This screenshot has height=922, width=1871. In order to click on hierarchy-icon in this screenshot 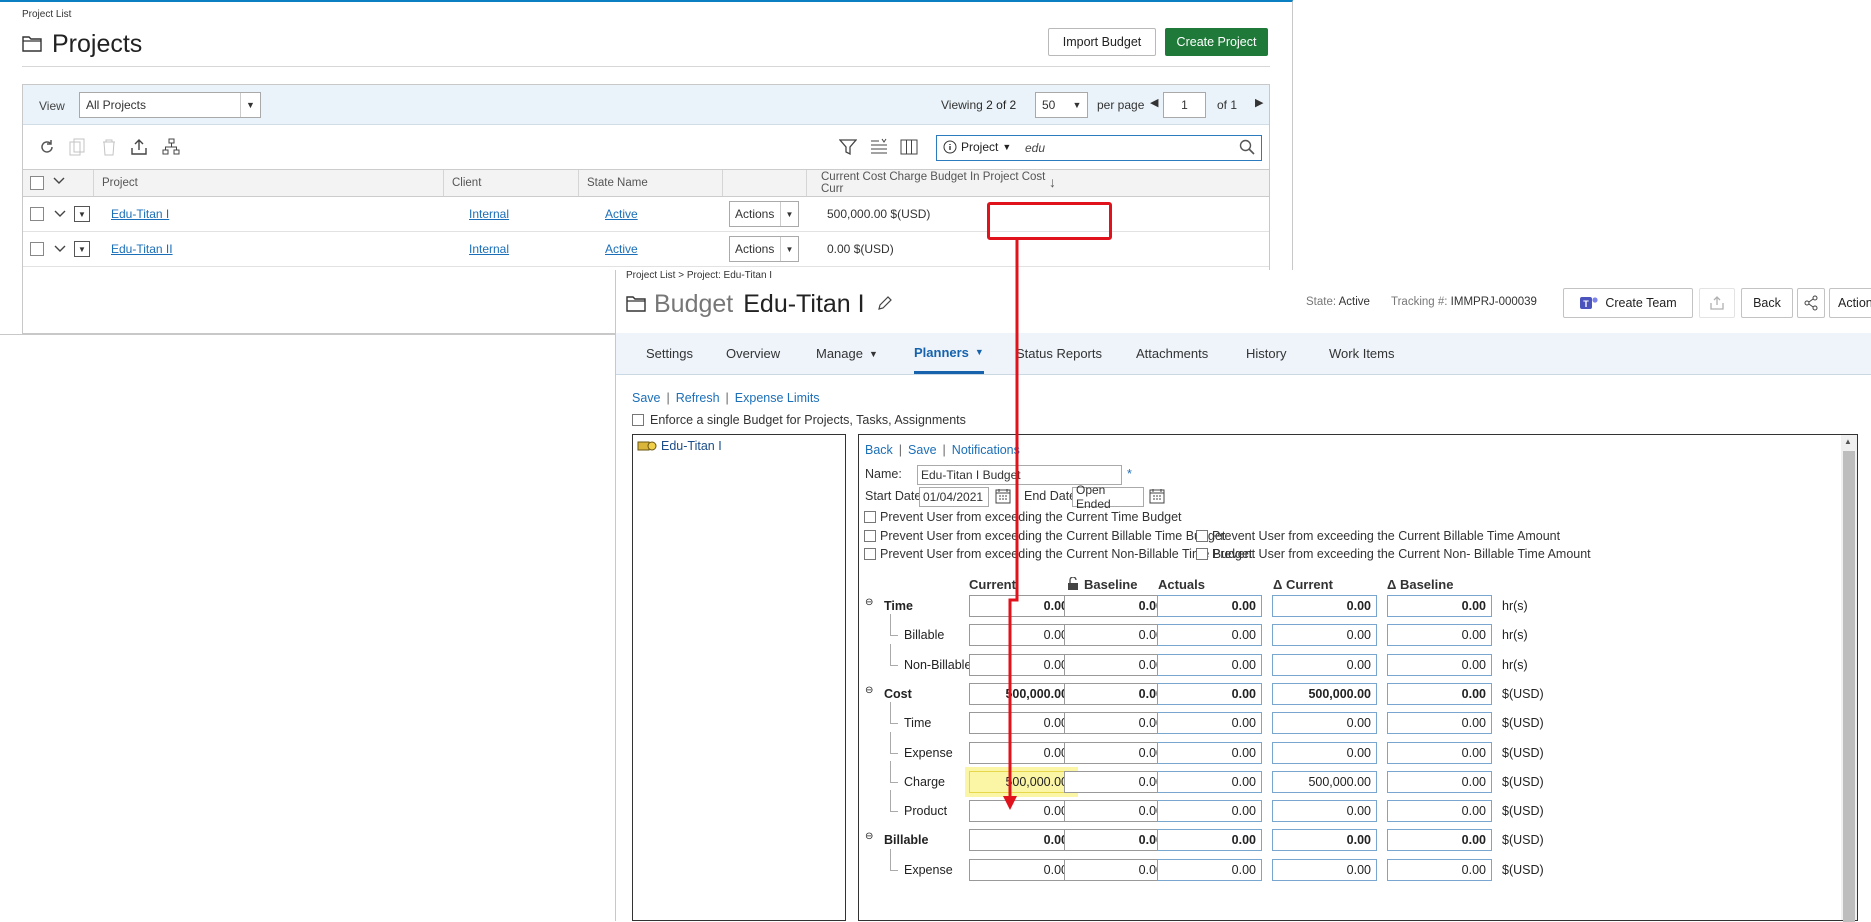, I will do `click(171, 147)`.